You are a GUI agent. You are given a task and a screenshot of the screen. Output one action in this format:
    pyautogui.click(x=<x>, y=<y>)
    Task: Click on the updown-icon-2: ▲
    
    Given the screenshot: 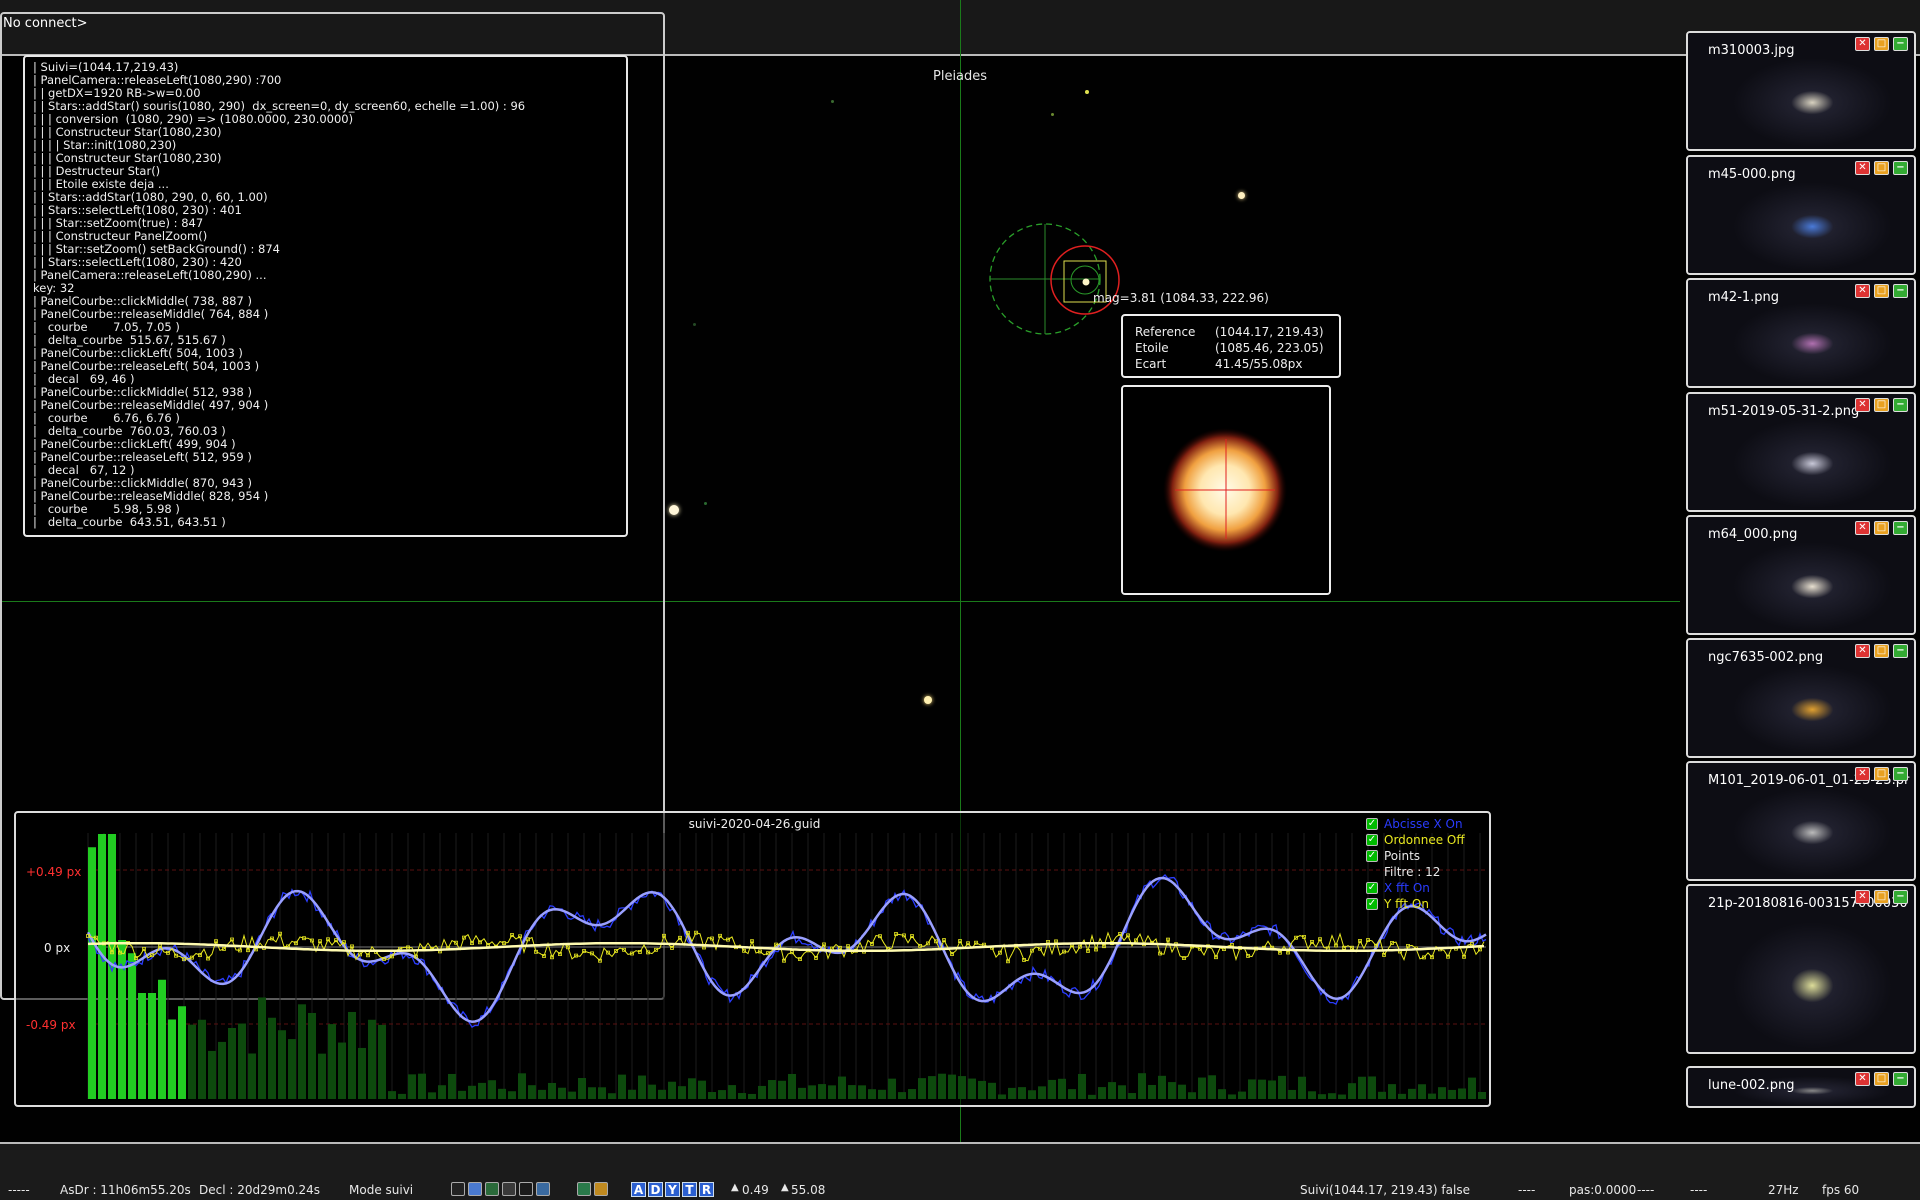 What is the action you would take?
    pyautogui.click(x=785, y=1187)
    